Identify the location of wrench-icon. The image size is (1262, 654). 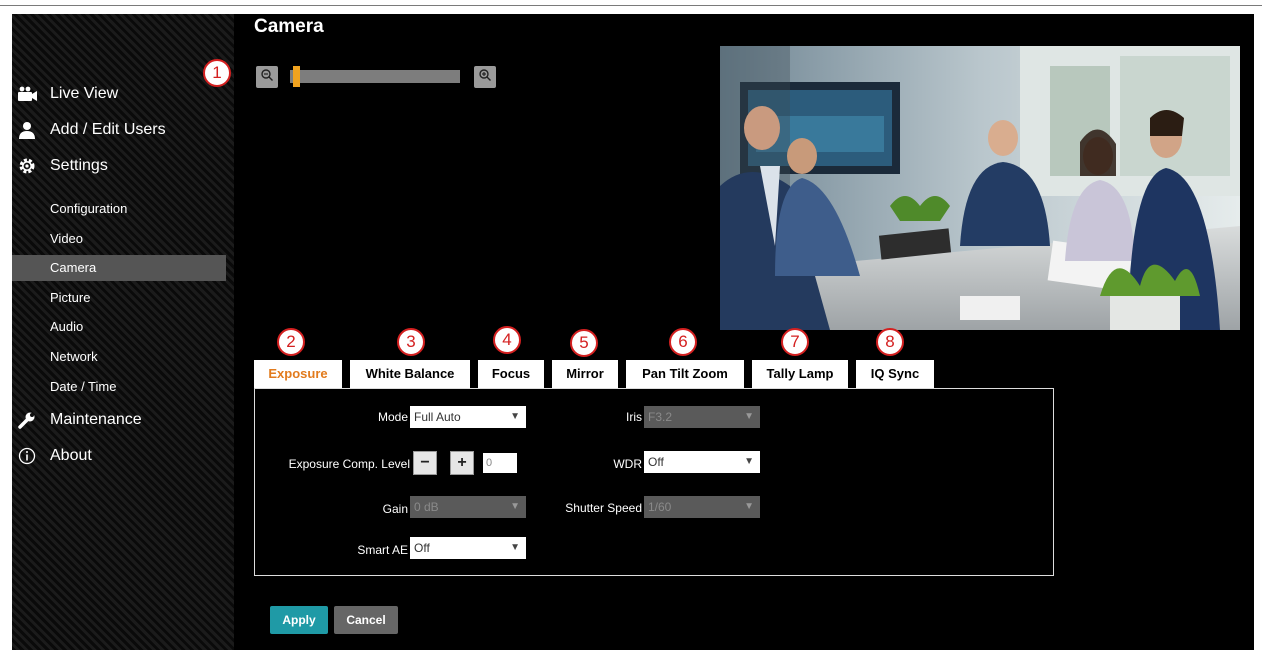
(27, 420).